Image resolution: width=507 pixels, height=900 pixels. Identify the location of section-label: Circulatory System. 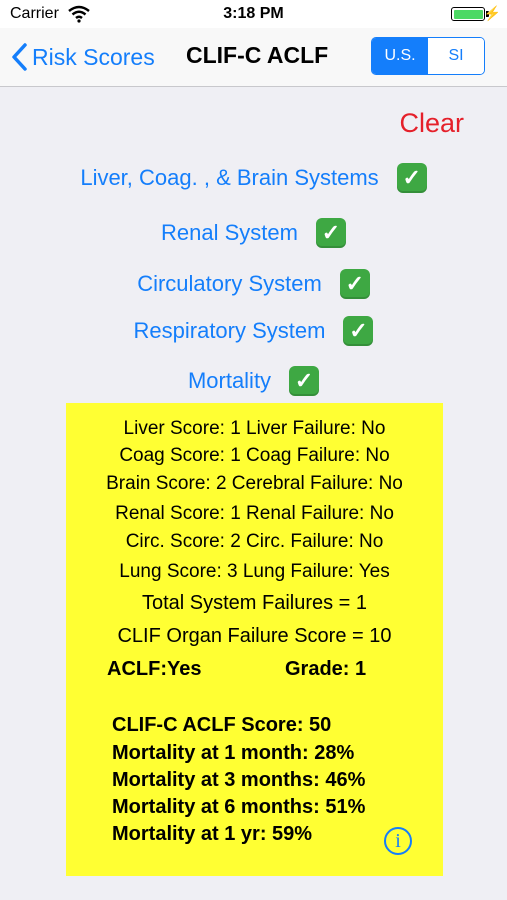
(229, 284).